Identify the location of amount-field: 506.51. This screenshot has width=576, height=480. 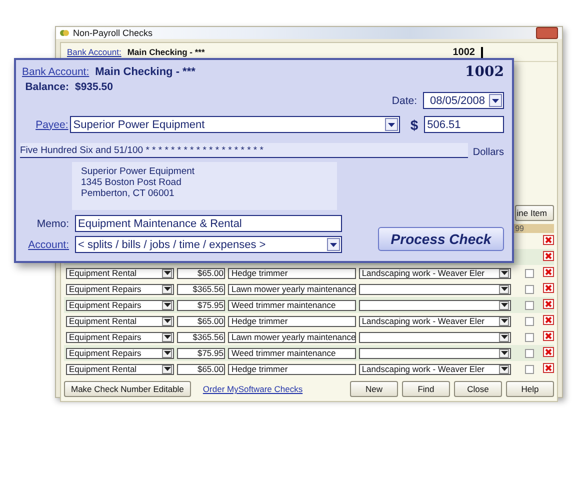
(464, 124).